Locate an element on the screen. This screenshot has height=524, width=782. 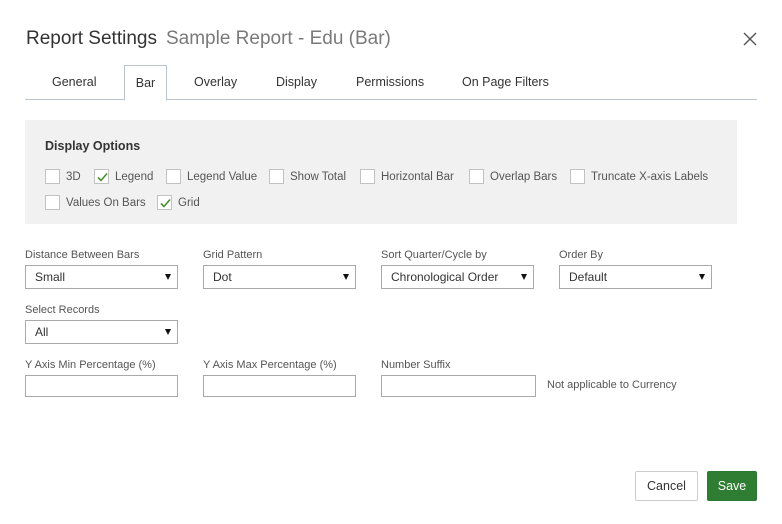
checkbox-label: Legend is located at coordinates (134, 176).